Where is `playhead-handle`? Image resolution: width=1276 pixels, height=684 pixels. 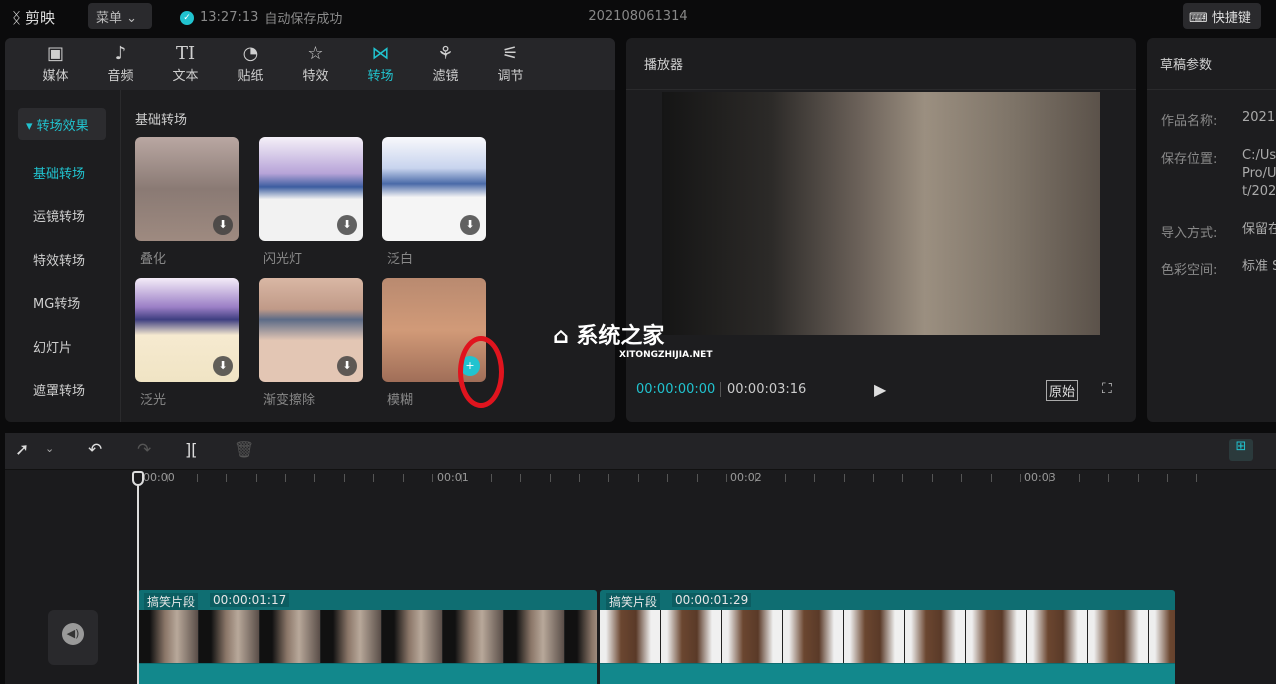
playhead-handle is located at coordinates (138, 478).